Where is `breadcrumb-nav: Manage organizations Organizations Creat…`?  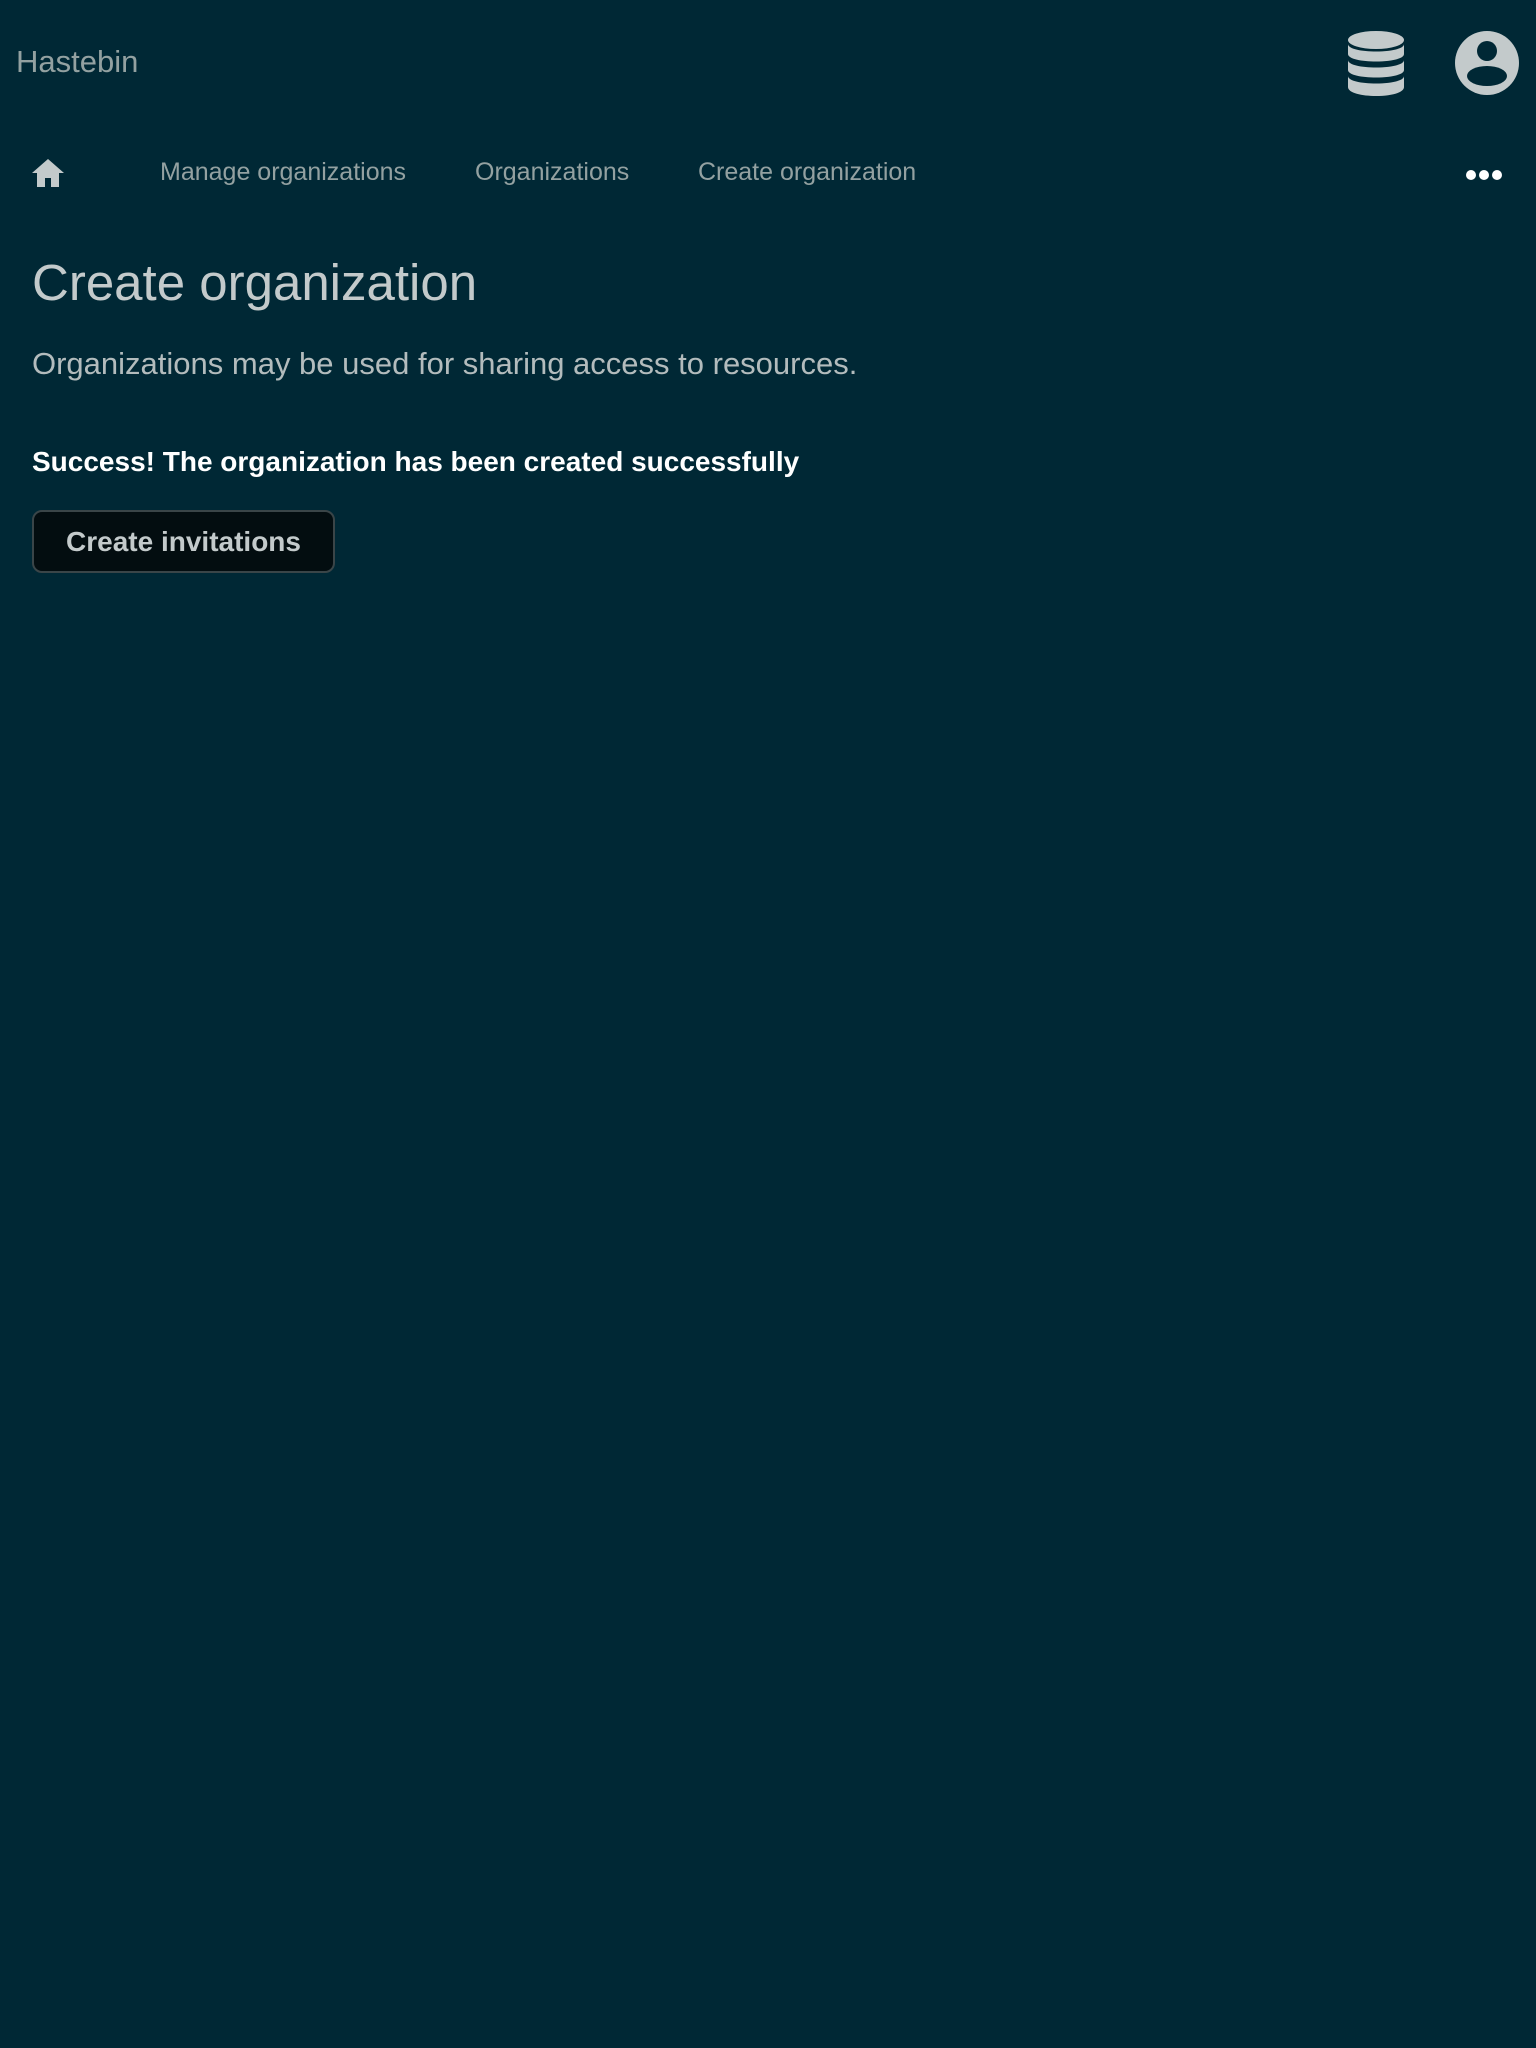 breadcrumb-nav: Manage organizations Organizations Creat… is located at coordinates (768, 175).